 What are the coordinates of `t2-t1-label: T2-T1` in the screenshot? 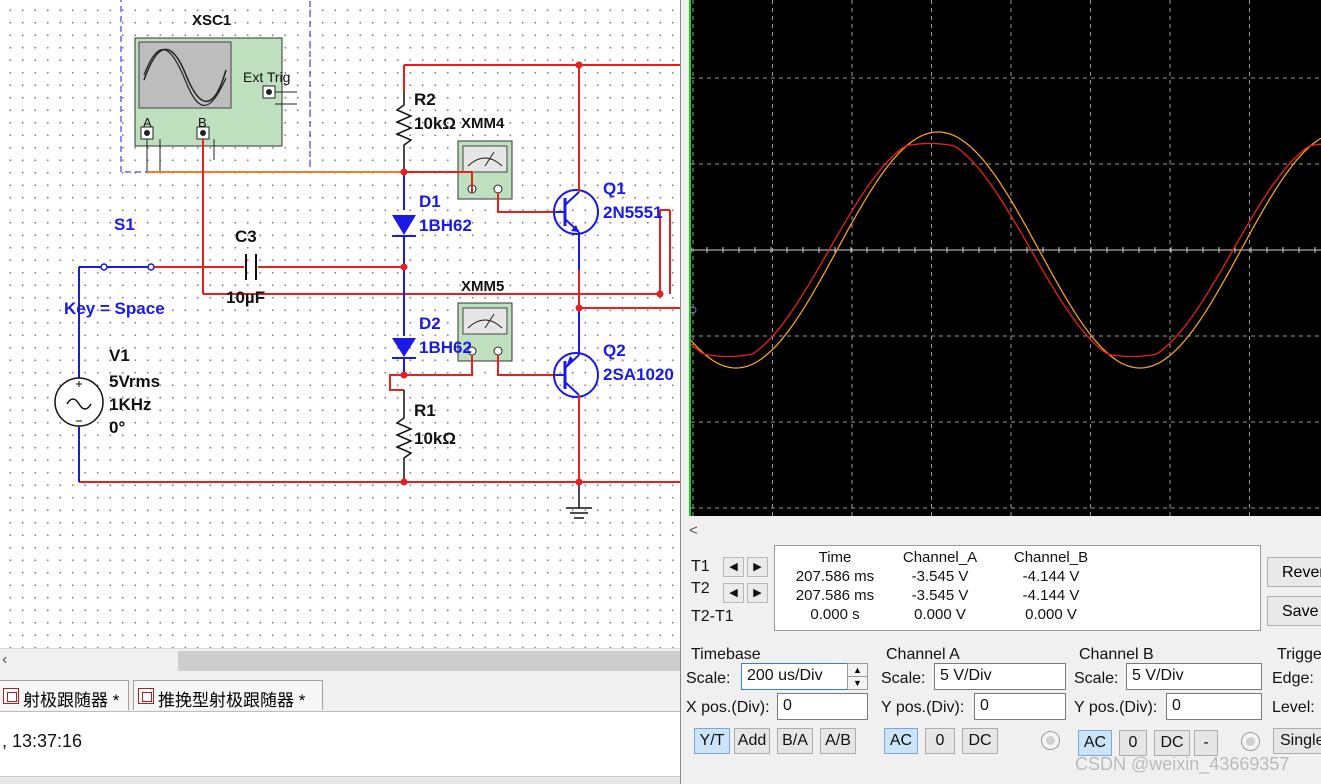 It's located at (712, 616).